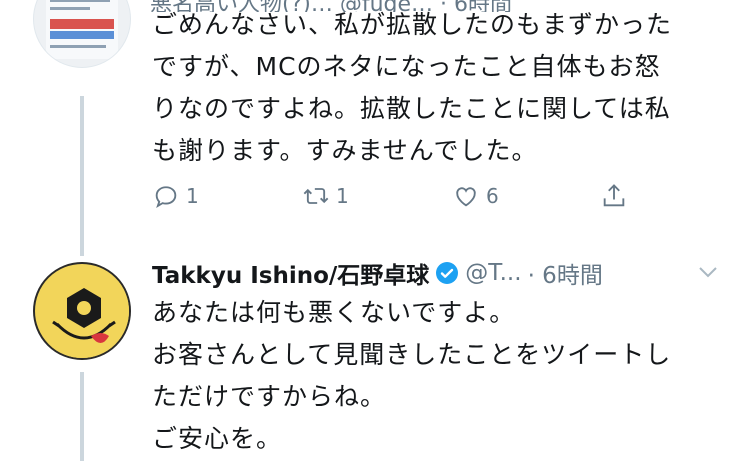  Describe the element at coordinates (466, 197) in the screenshot. I see `like-icon` at that location.